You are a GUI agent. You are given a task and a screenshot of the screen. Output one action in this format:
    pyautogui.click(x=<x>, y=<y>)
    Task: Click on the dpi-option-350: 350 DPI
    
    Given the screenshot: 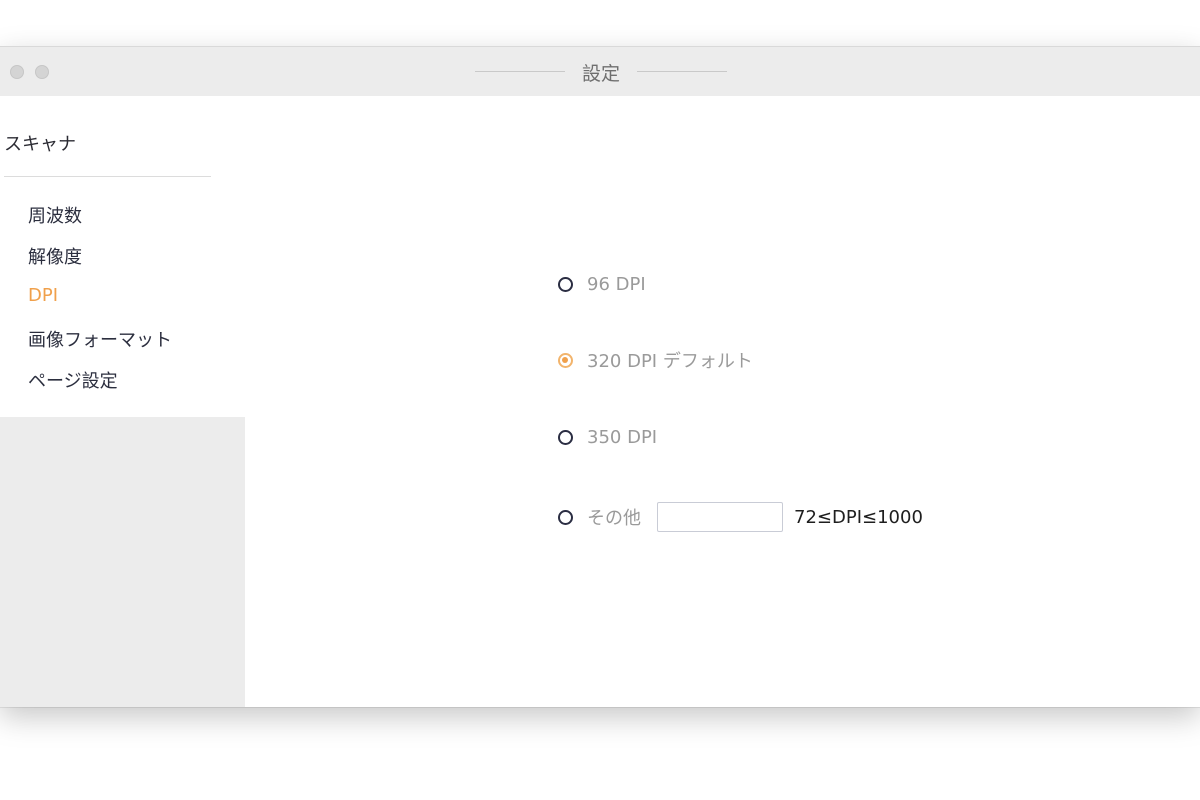 What is the action you would take?
    pyautogui.click(x=607, y=437)
    